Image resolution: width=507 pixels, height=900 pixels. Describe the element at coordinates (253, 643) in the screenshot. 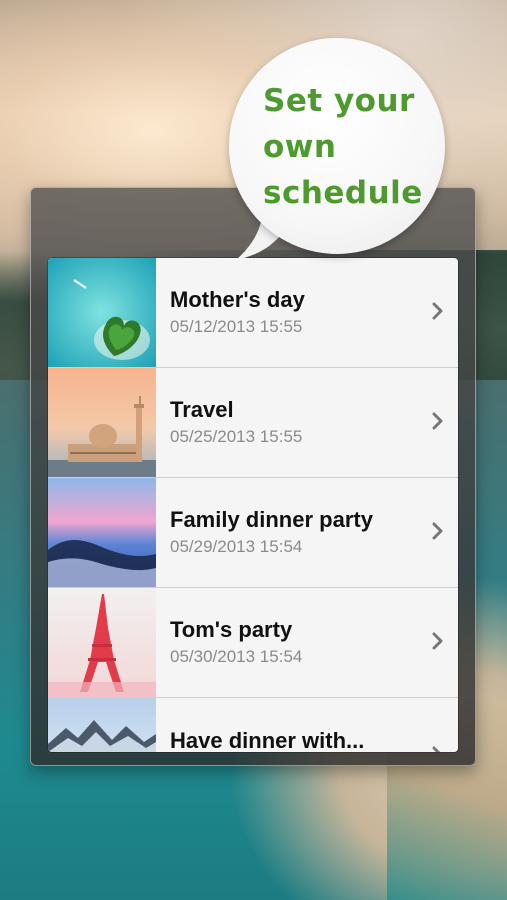

I see `list-item: Tom's party 05/30/2013 15:54` at that location.